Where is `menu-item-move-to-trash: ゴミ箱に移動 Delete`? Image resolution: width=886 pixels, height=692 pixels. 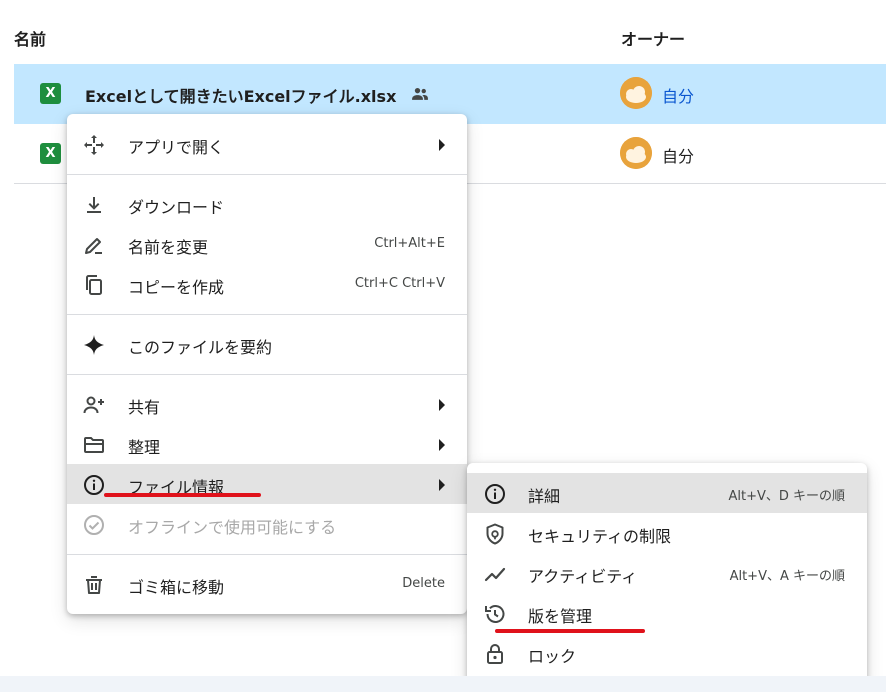
menu-item-move-to-trash: ゴミ箱に移動 Delete is located at coordinates (267, 584).